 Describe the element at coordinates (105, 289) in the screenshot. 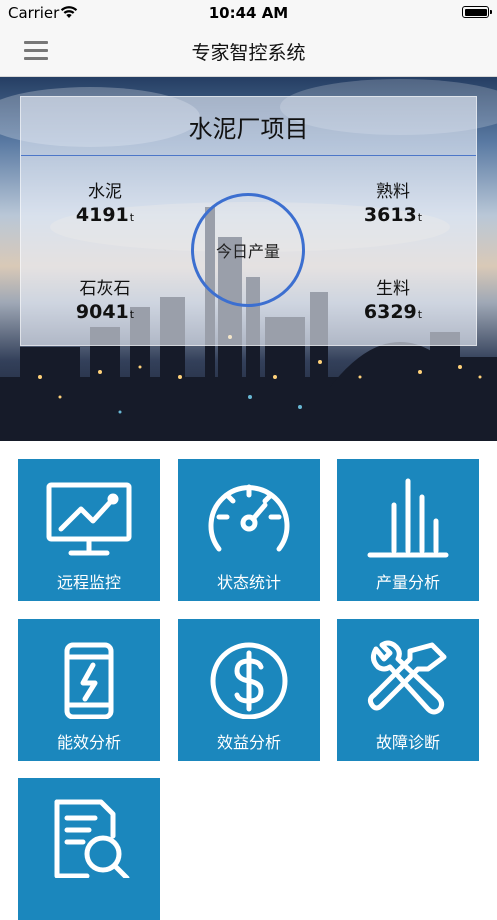

I see `stat-label: 石灰石` at that location.